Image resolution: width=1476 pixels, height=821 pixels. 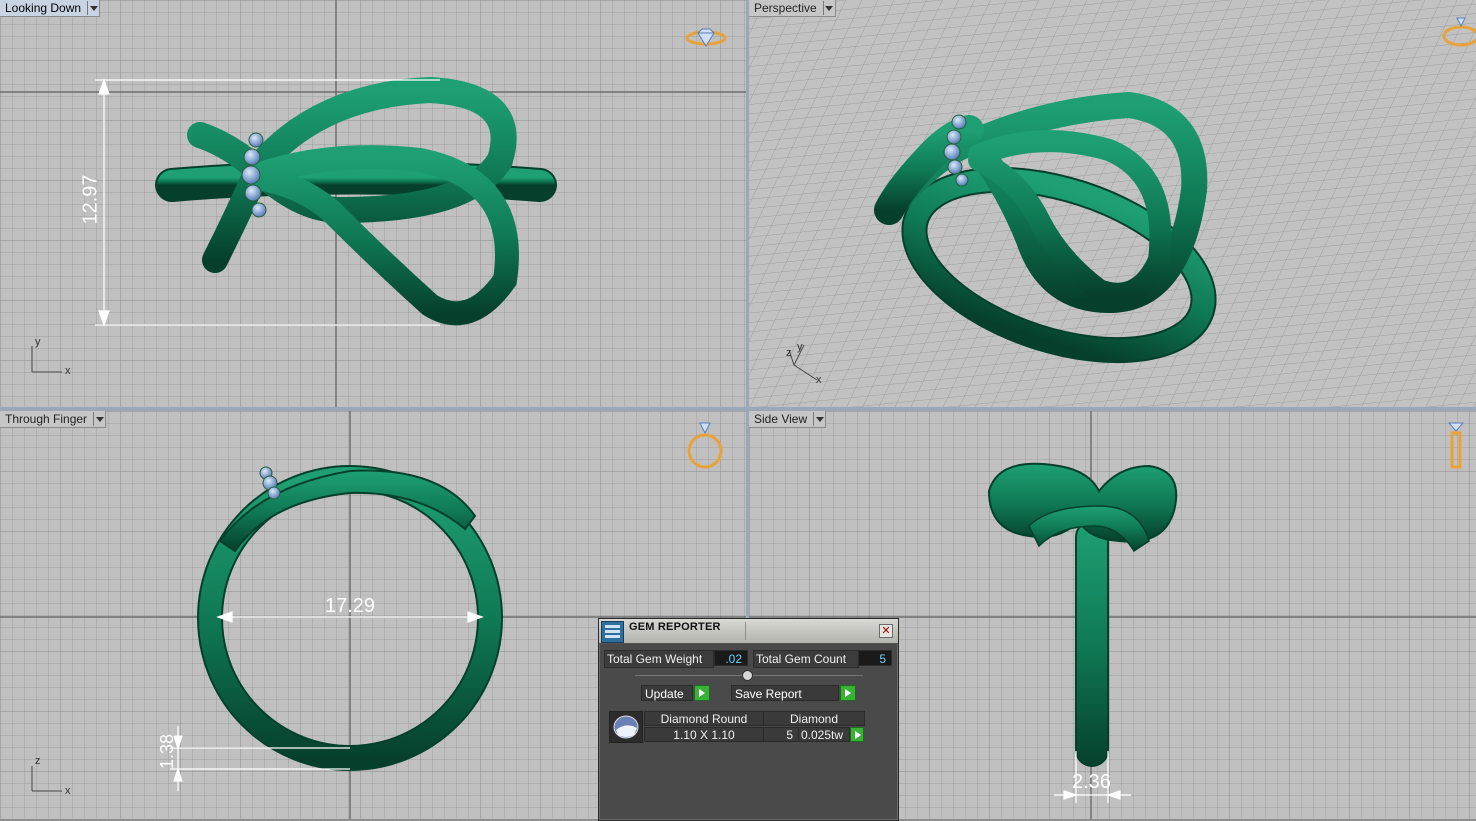 What do you see at coordinates (702, 693) in the screenshot?
I see `update-go-icon` at bounding box center [702, 693].